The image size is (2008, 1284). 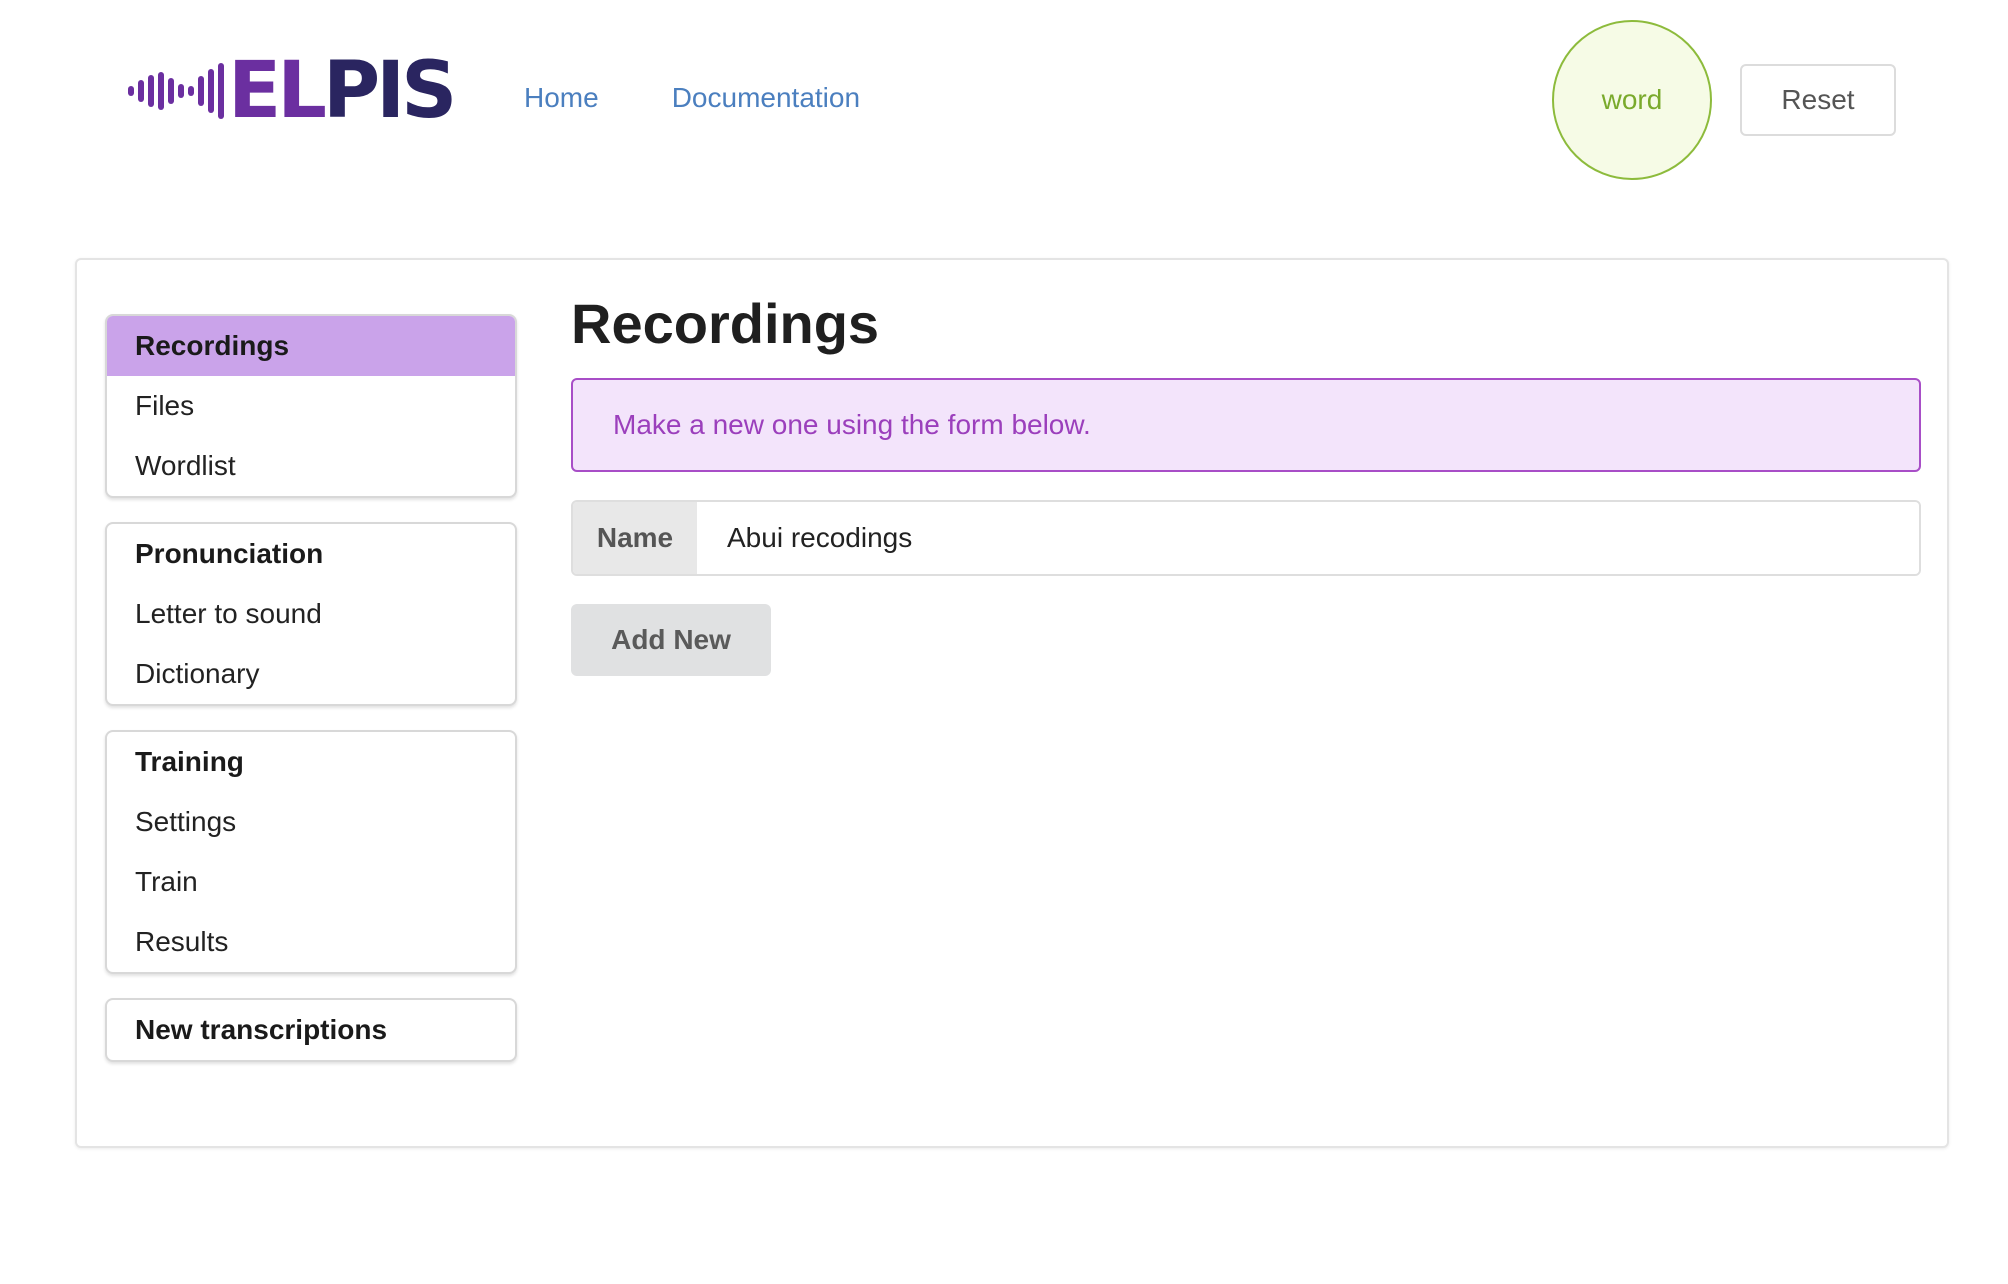 I want to click on sidebar-group-pronunciation: Pronunciation Letter to sound Dictionary, so click(x=311, y=614).